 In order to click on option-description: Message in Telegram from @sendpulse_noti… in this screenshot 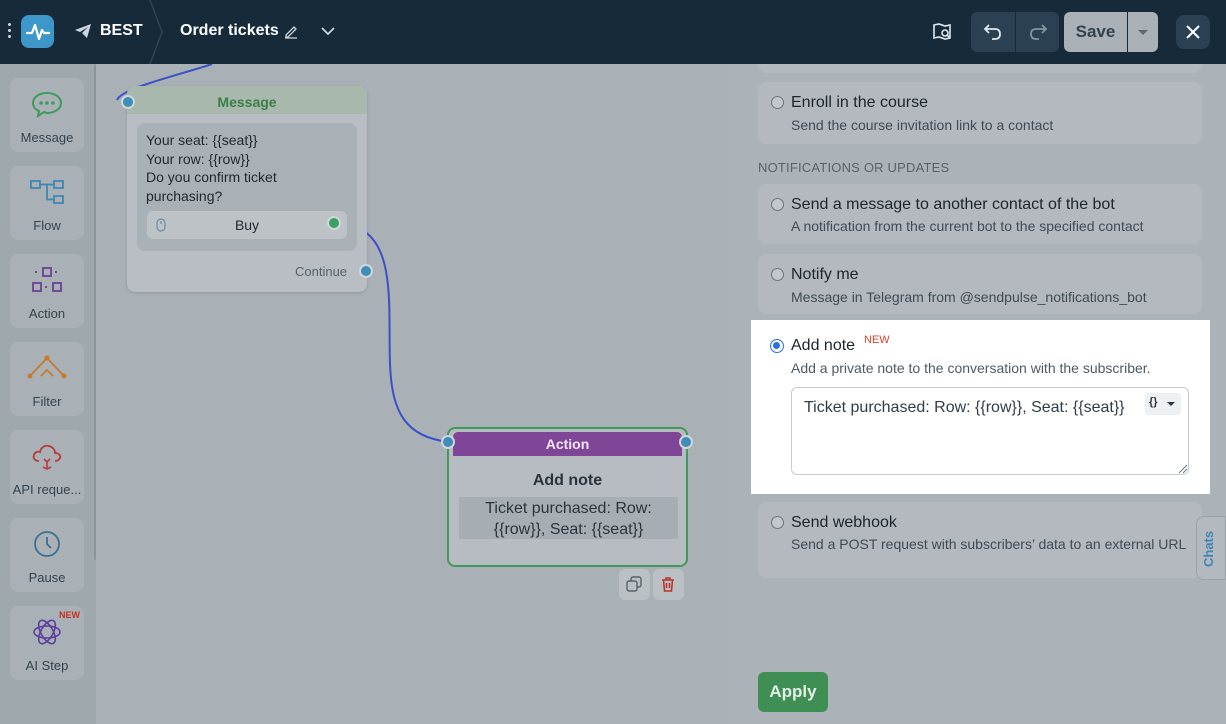, I will do `click(969, 297)`.